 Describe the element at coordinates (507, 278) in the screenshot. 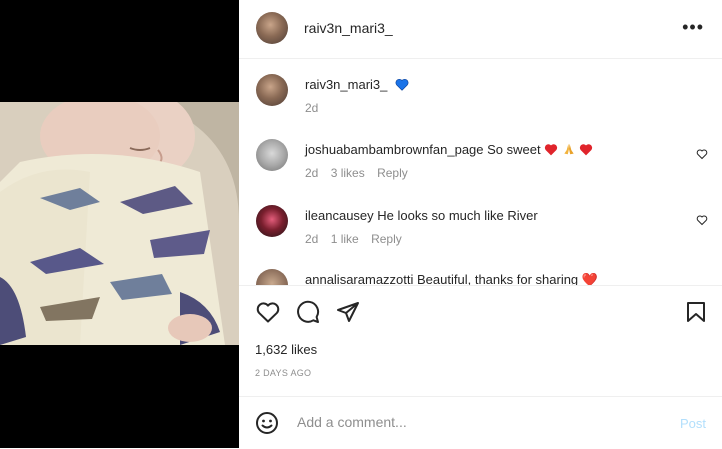

I see `comment-text: Beautiful, thanks for sharing ❤️` at that location.